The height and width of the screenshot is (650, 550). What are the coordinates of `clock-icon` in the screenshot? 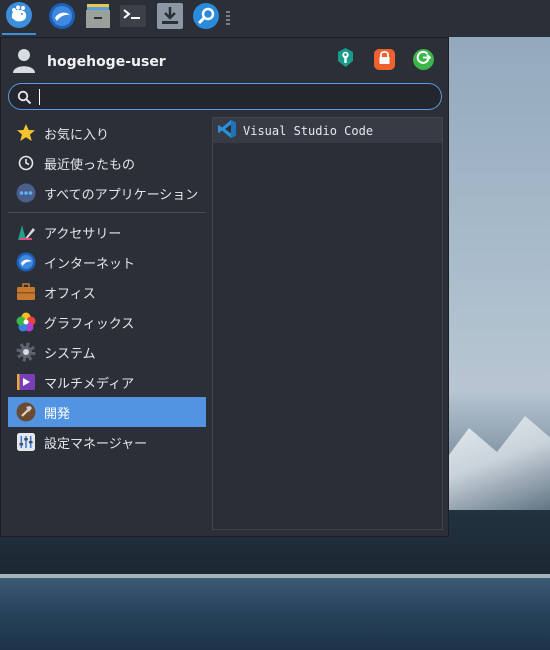 It's located at (26, 163).